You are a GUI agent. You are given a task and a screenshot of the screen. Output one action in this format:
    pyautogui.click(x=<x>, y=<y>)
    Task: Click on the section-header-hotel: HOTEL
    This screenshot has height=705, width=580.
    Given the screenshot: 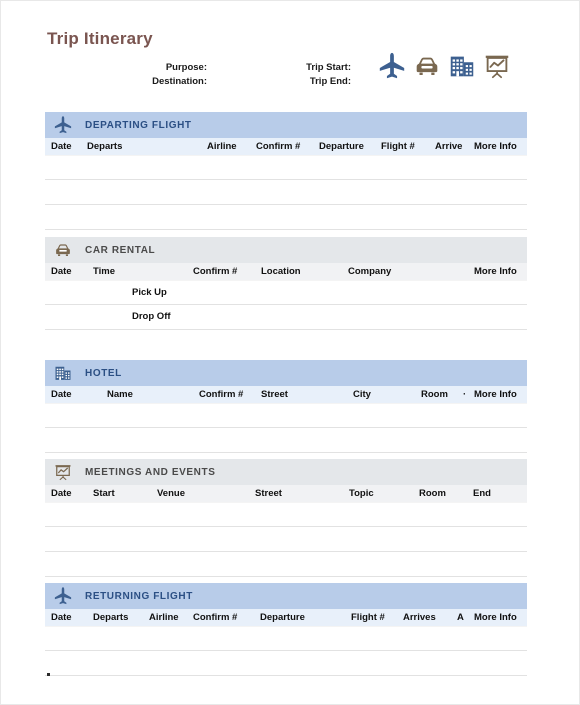 What is the action you would take?
    pyautogui.click(x=286, y=373)
    